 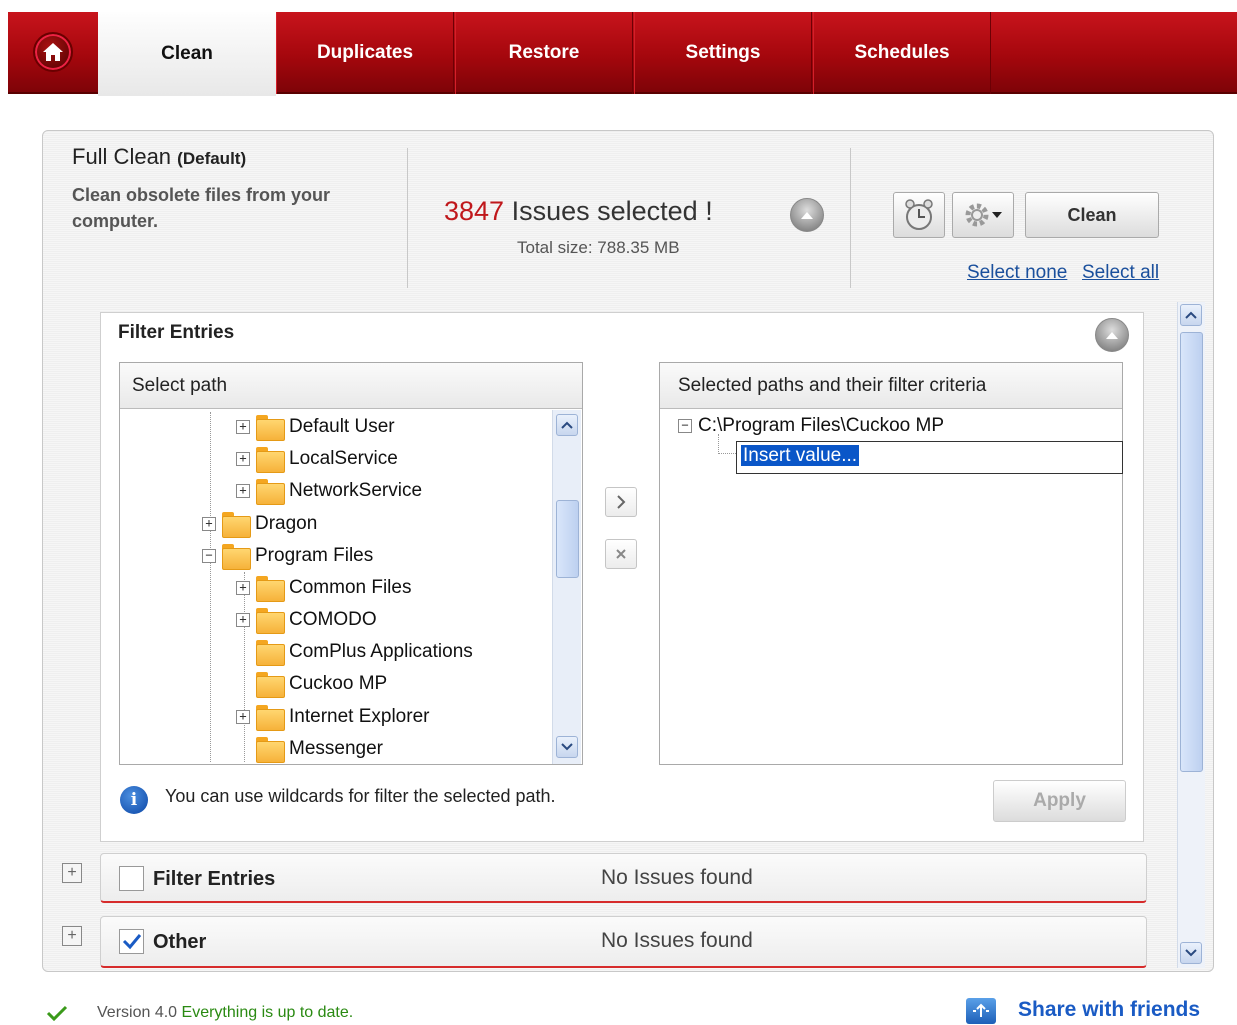 I want to click on issues-text: Issues selected !, so click(x=612, y=211).